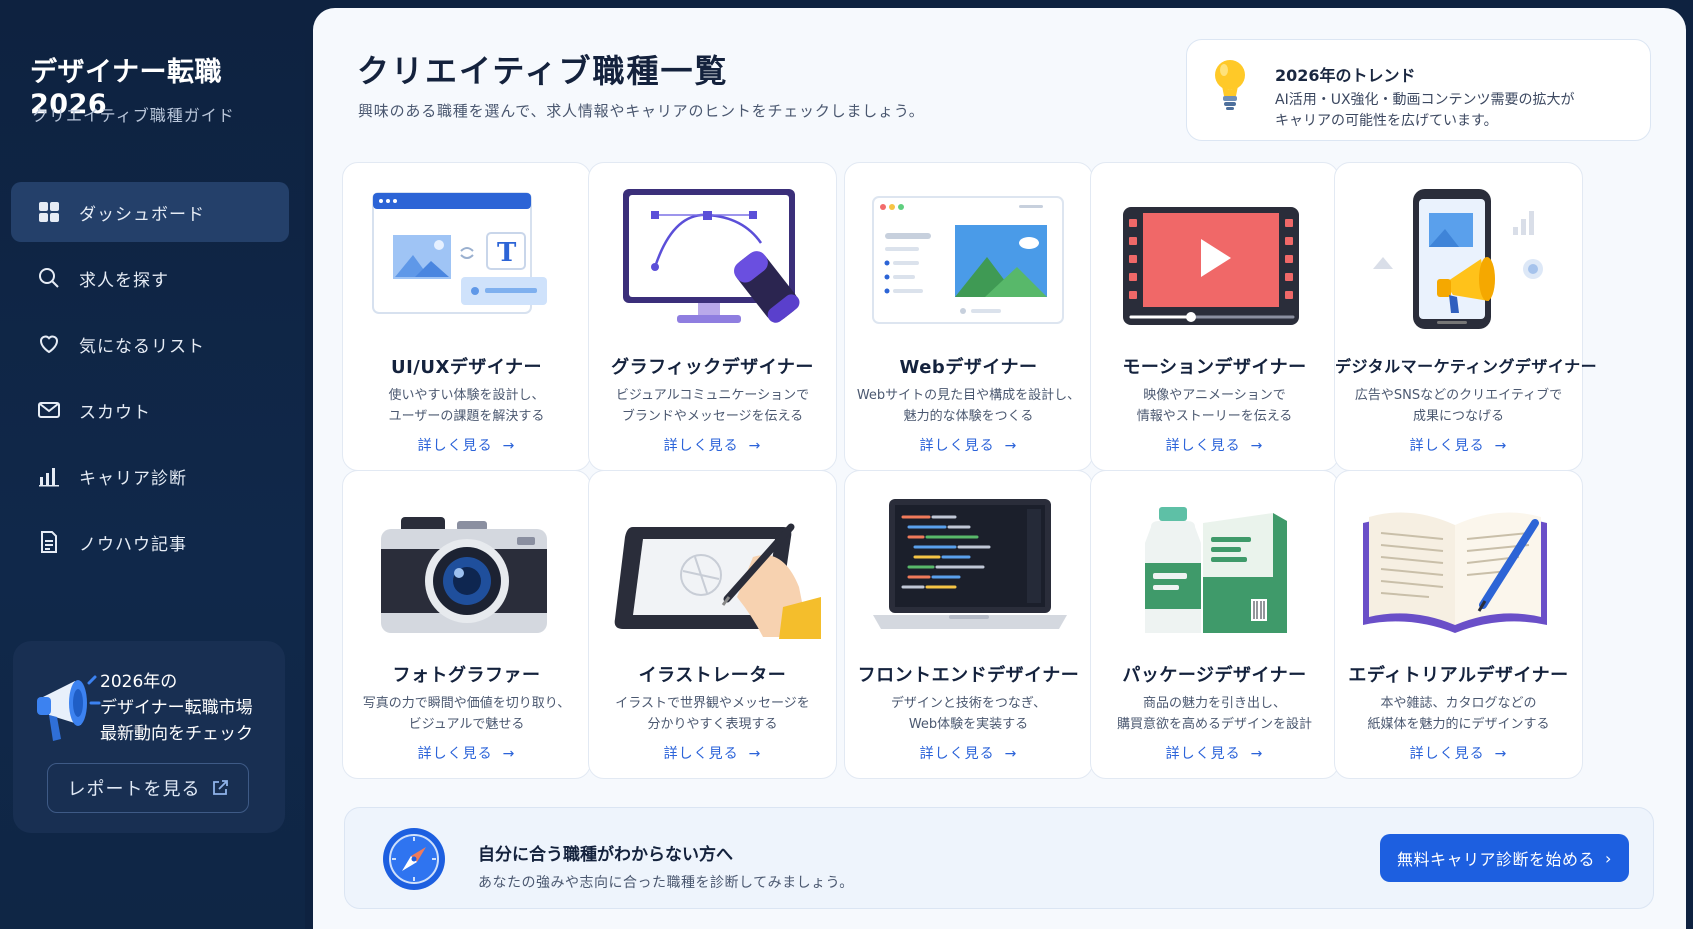  Describe the element at coordinates (1458, 675) in the screenshot. I see `job-card-title: エディトリアルデザイナー` at that location.